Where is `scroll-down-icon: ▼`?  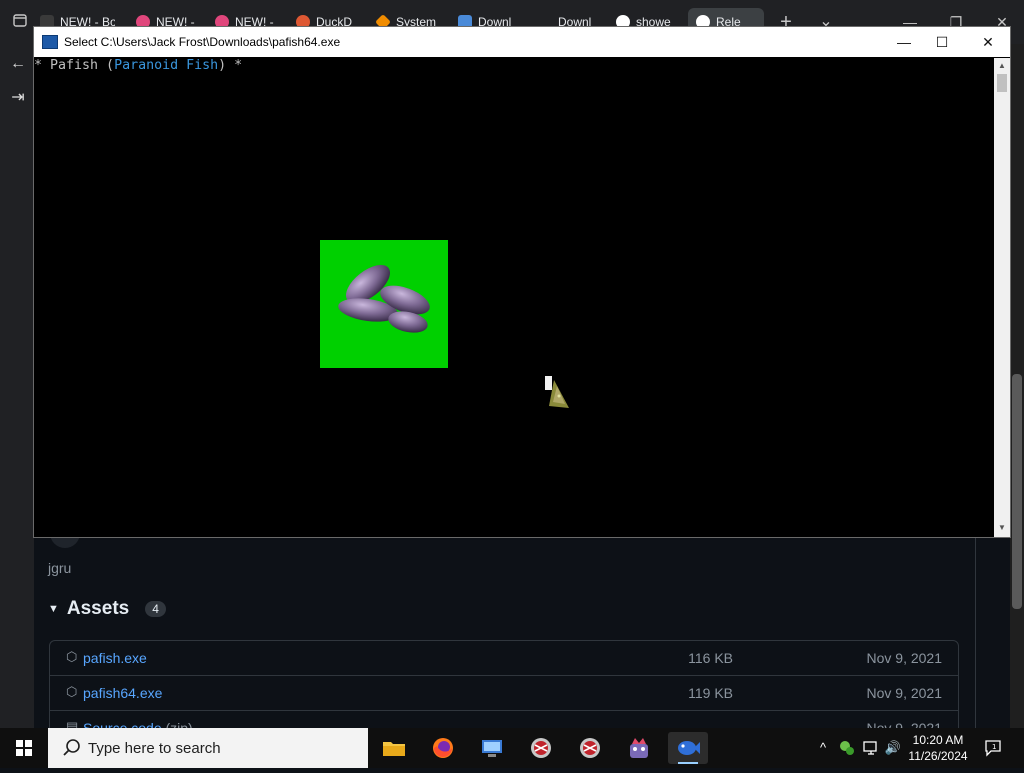 scroll-down-icon: ▼ is located at coordinates (1002, 528).